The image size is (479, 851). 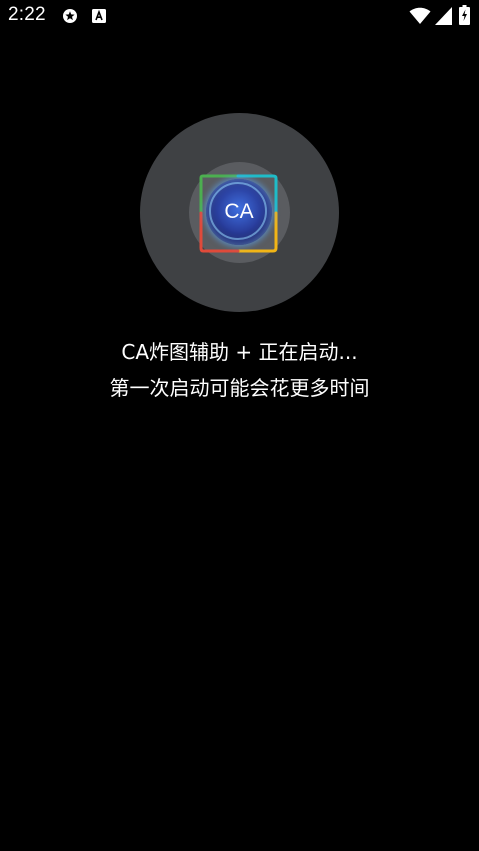 I want to click on logo-orb: CA, so click(x=239, y=212).